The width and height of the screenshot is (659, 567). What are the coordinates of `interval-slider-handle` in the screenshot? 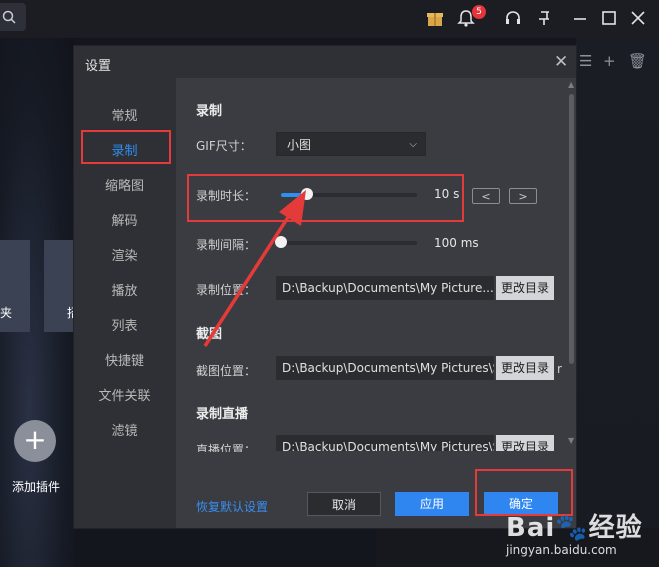 It's located at (281, 242).